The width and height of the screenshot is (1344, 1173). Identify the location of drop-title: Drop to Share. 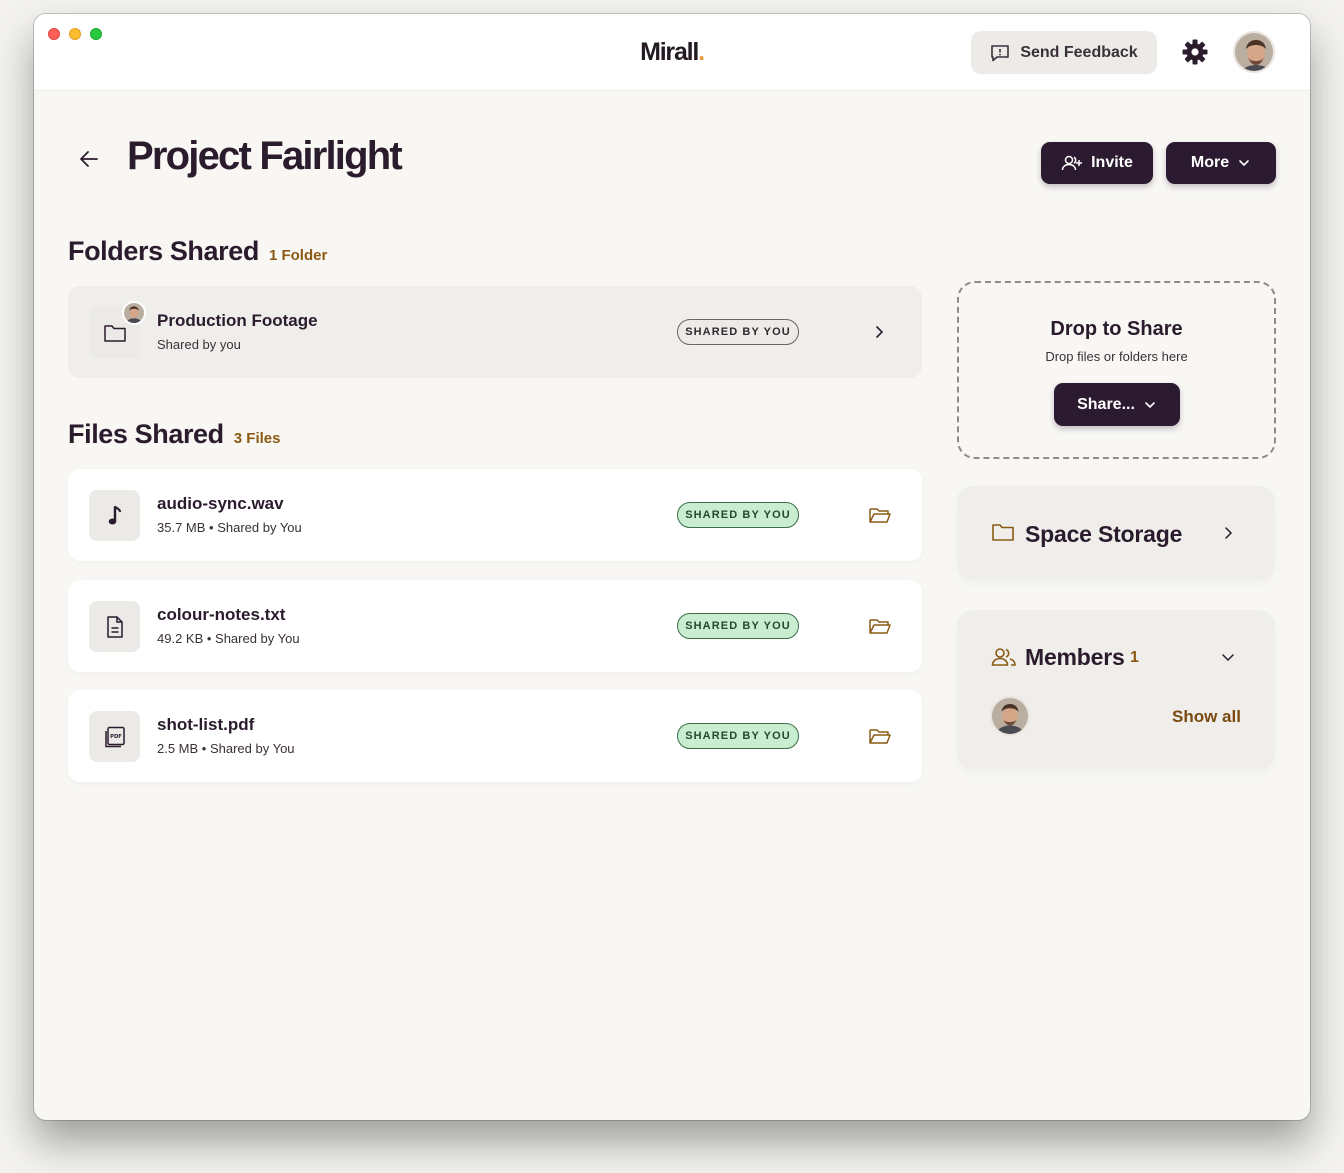
(1116, 329).